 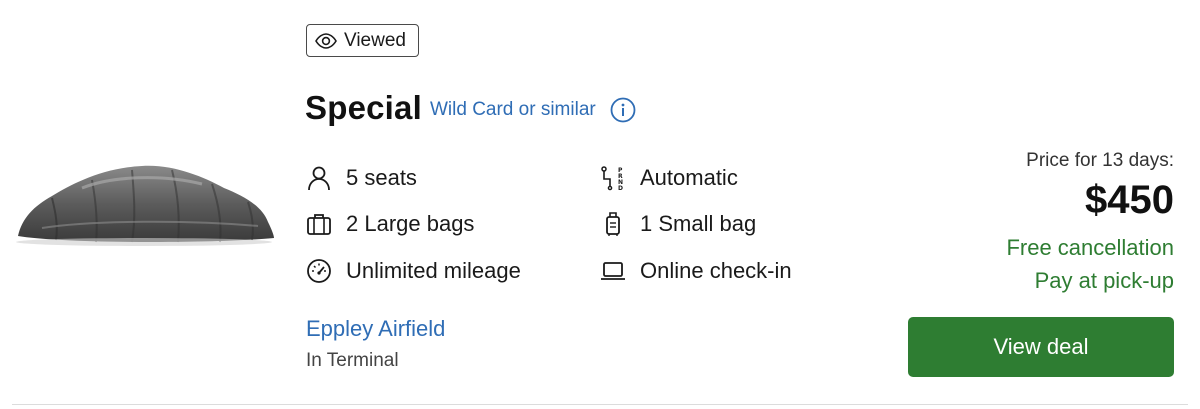 I want to click on info-icon, so click(x=623, y=110).